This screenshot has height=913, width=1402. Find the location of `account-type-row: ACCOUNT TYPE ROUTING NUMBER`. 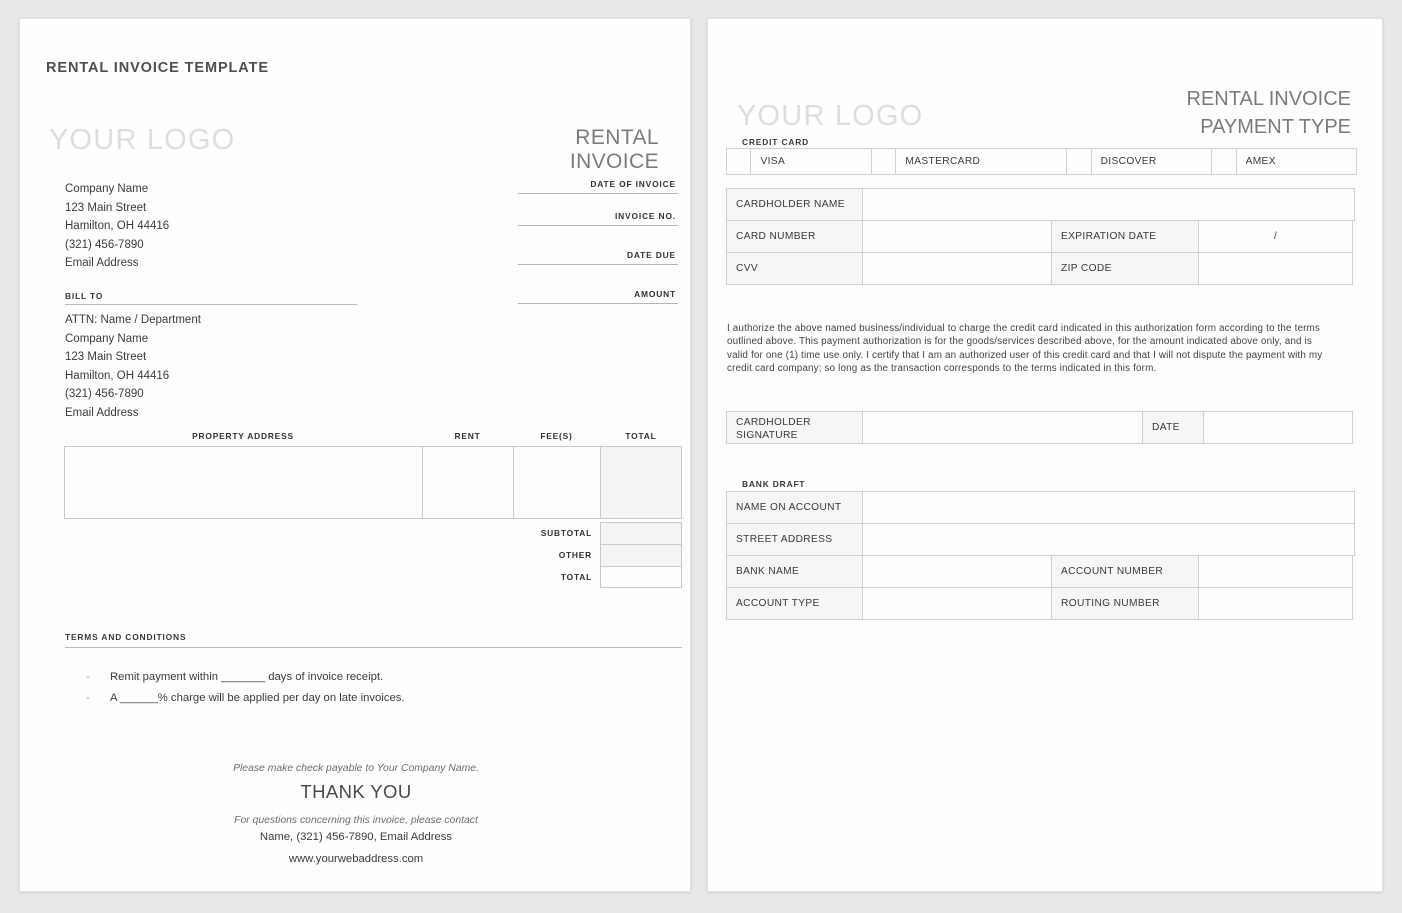

account-type-row: ACCOUNT TYPE ROUTING NUMBER is located at coordinates (1041, 603).